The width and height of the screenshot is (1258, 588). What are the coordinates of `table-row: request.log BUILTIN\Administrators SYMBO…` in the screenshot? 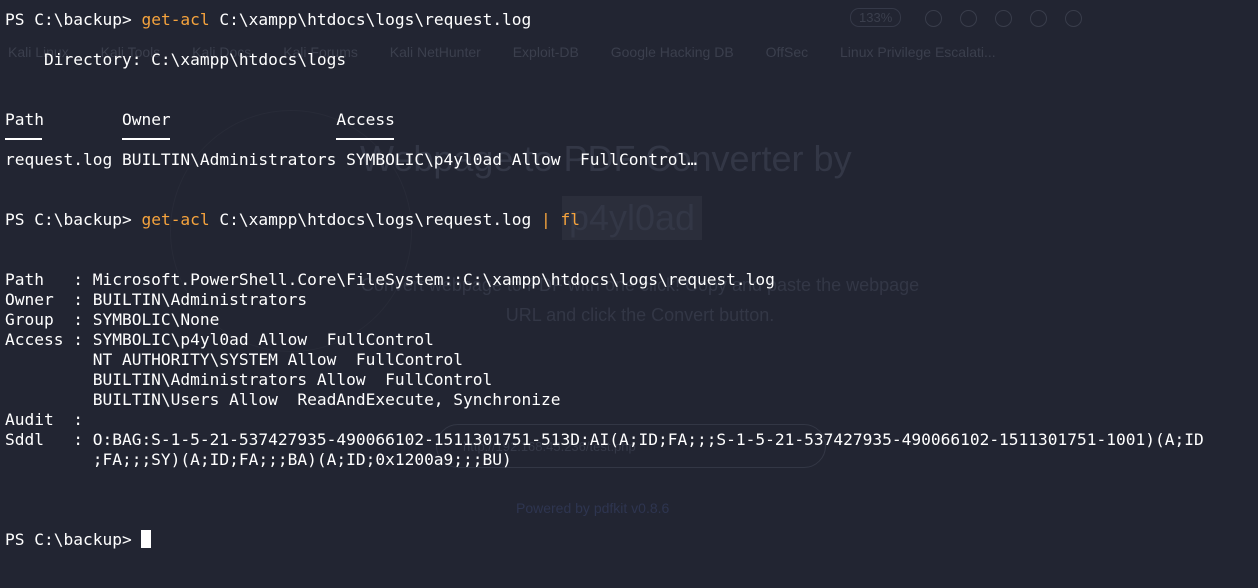 It's located at (351, 159).